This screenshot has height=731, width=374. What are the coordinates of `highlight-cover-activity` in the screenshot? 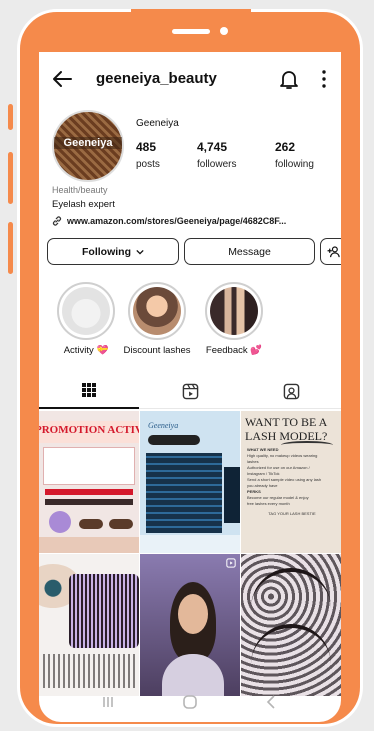 It's located at (86, 311).